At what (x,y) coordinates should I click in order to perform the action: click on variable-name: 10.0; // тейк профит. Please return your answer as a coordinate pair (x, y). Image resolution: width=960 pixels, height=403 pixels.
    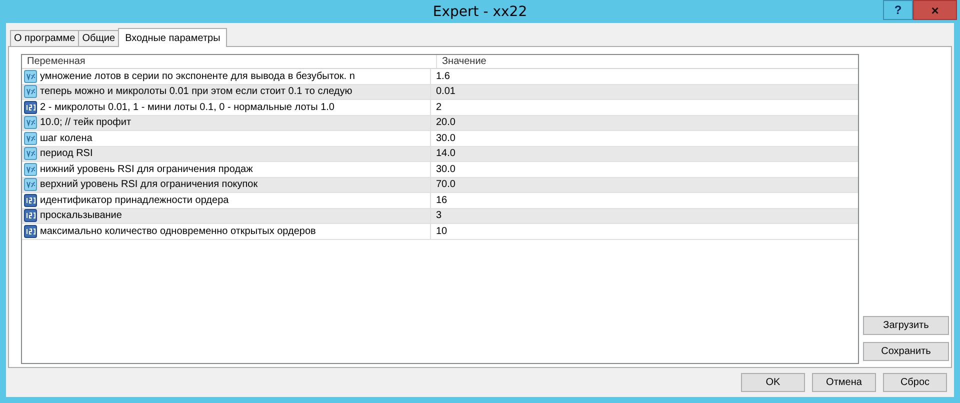
    Looking at the image, I should click on (86, 122).